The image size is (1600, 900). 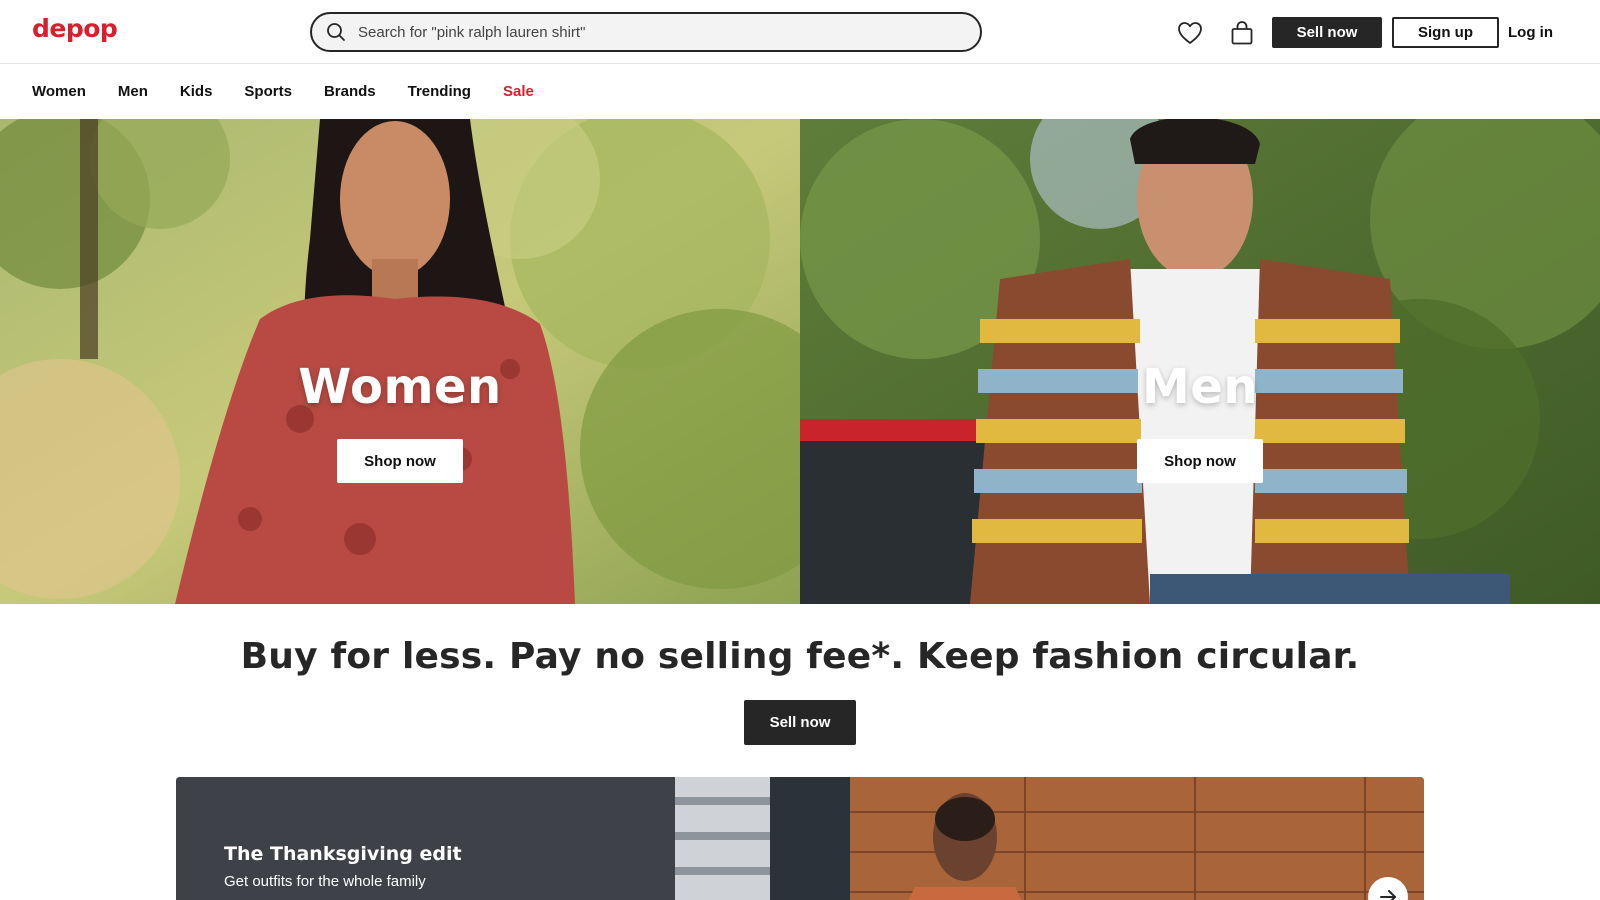 What do you see at coordinates (669, 32) in the screenshot?
I see `search-input` at bounding box center [669, 32].